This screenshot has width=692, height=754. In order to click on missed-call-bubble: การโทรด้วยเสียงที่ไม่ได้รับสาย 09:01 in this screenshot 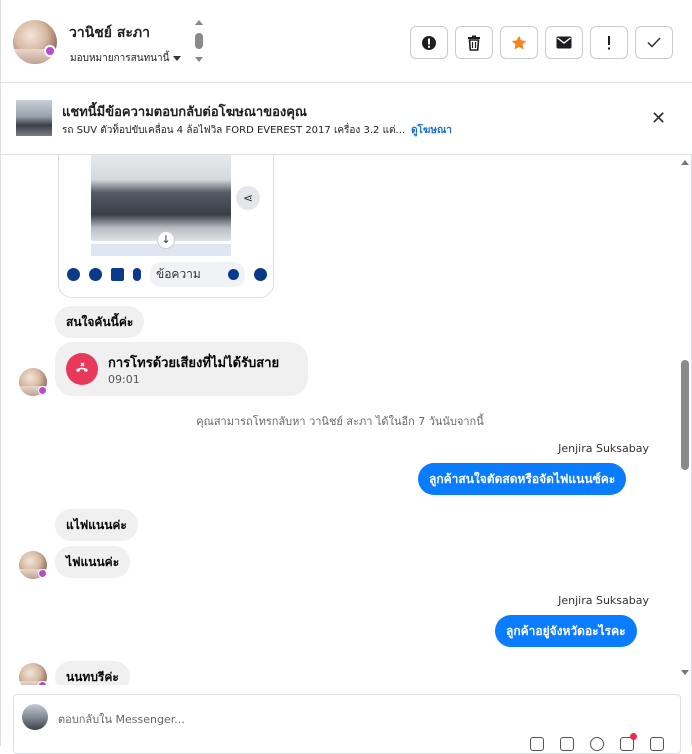, I will do `click(181, 369)`.